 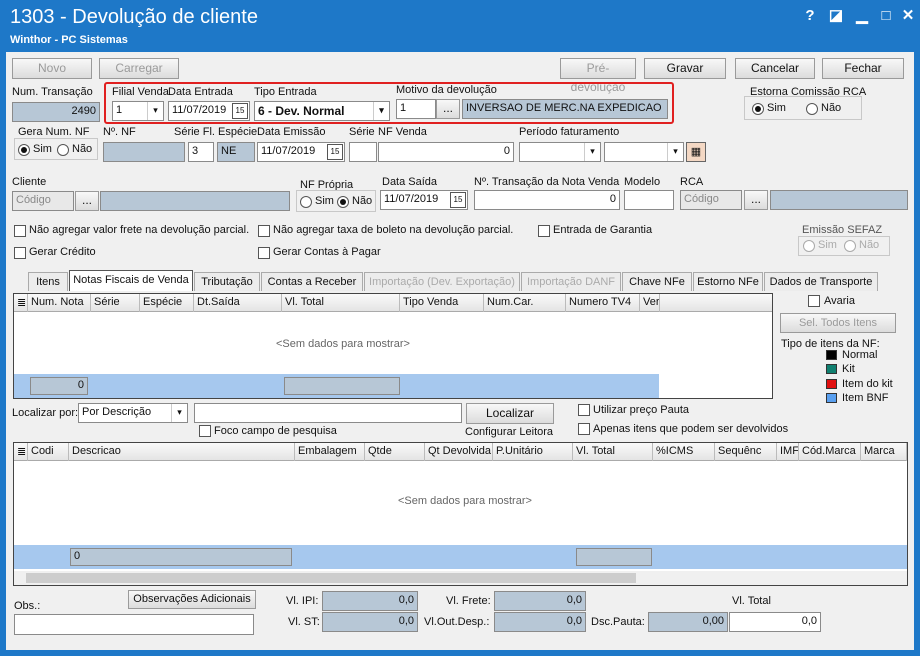 What do you see at coordinates (691, 429) in the screenshot?
I see `apenas-itens-label: Apenas itens que podem ser devolvidos` at bounding box center [691, 429].